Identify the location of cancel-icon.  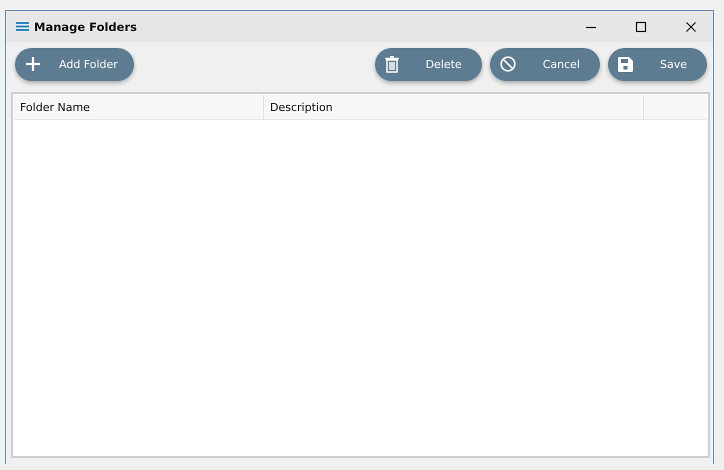
(508, 64).